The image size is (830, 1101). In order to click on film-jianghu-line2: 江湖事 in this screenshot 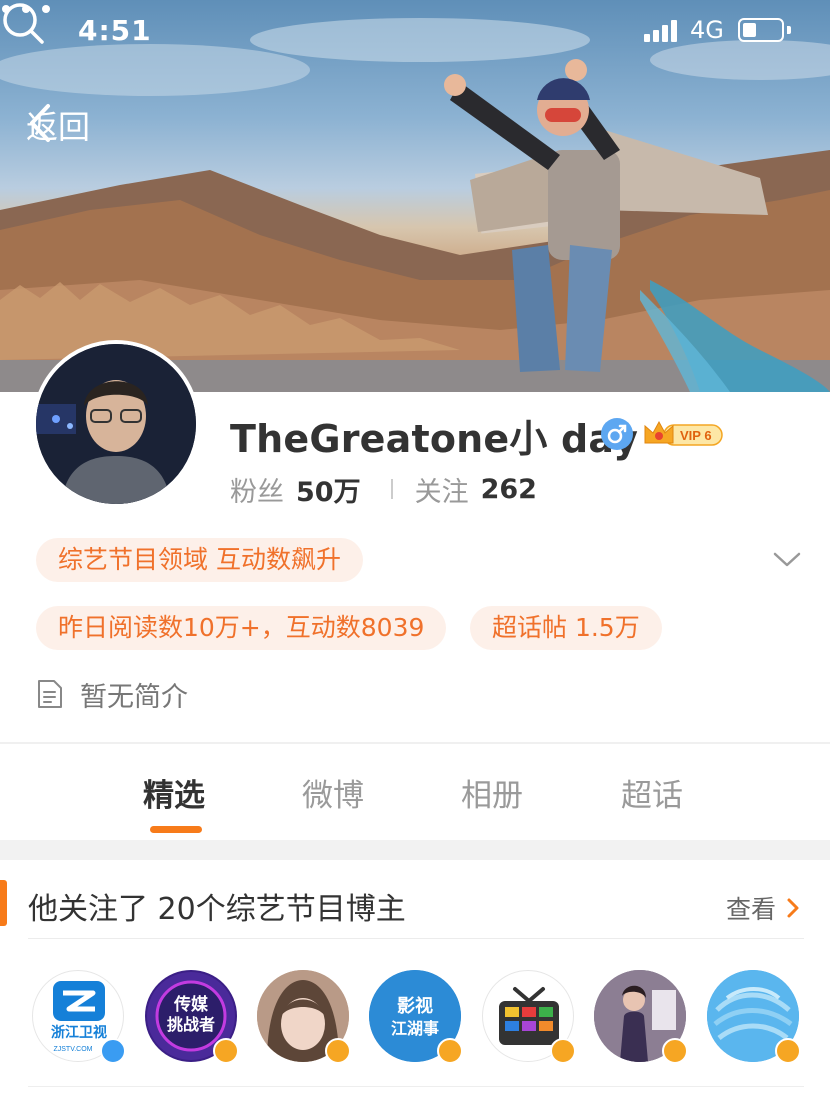, I will do `click(415, 1028)`.